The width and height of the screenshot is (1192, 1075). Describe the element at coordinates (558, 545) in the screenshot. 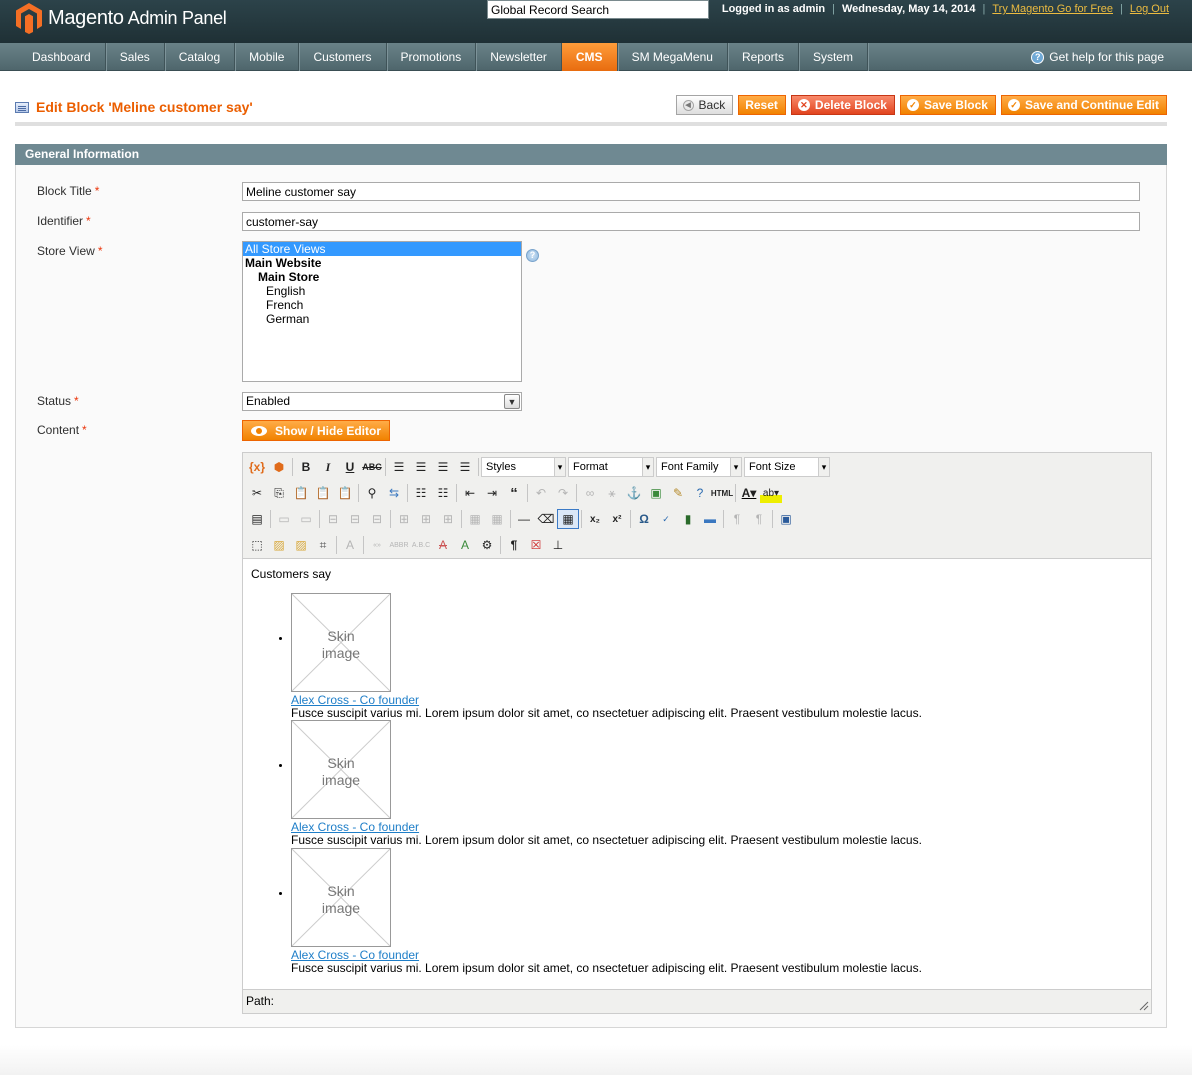

I see `pagebreak-icon: ⊥` at that location.